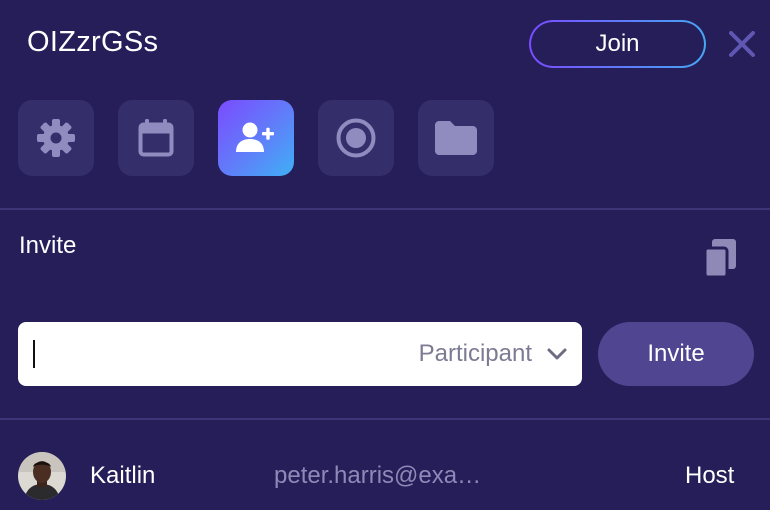 The height and width of the screenshot is (510, 770). What do you see at coordinates (557, 354) in the screenshot?
I see `chevron-down-icon` at bounding box center [557, 354].